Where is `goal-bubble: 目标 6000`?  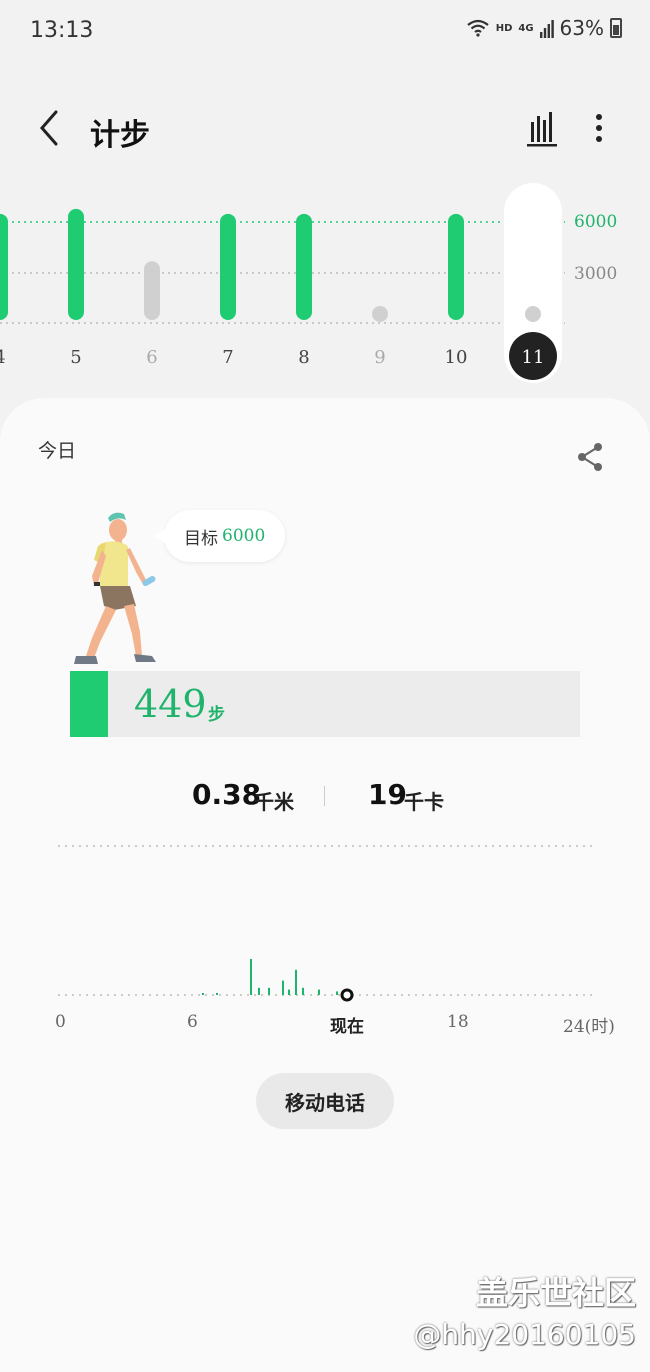 goal-bubble: 目标 6000 is located at coordinates (219, 536).